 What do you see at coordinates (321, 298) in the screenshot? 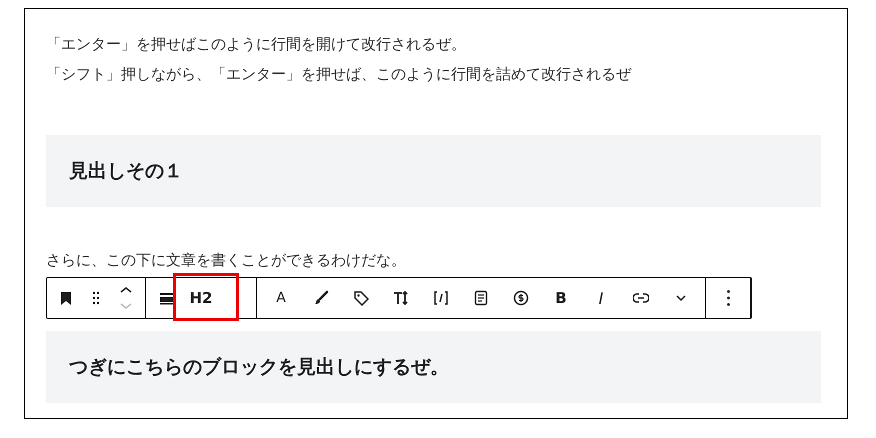
I see `brush-icon` at bounding box center [321, 298].